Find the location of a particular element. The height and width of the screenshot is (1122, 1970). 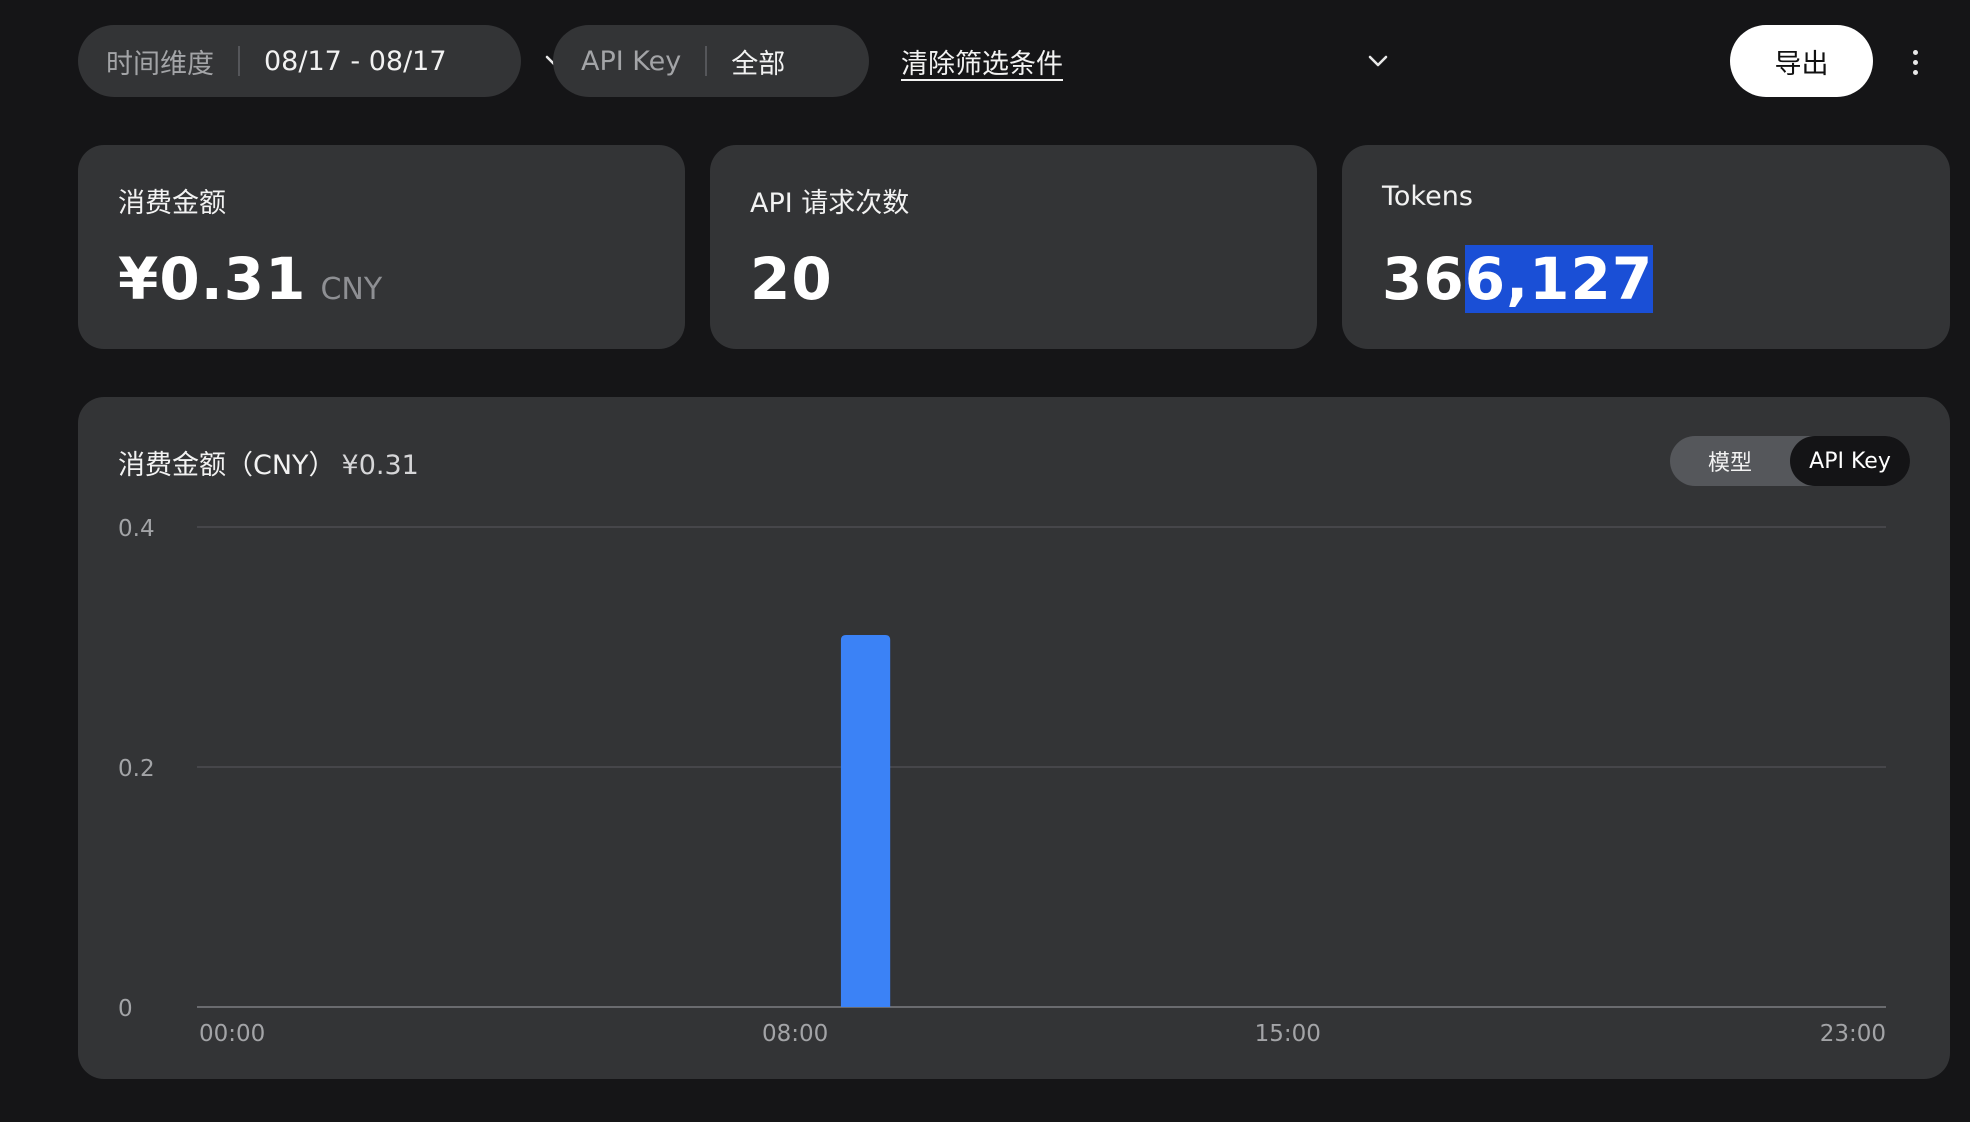

time-filter-label: 时间维度 is located at coordinates (160, 64).